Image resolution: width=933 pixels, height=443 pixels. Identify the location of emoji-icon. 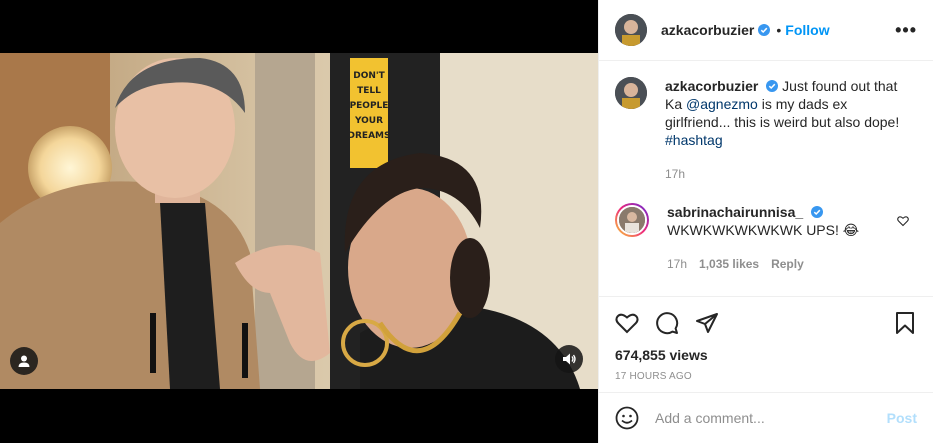
(627, 418).